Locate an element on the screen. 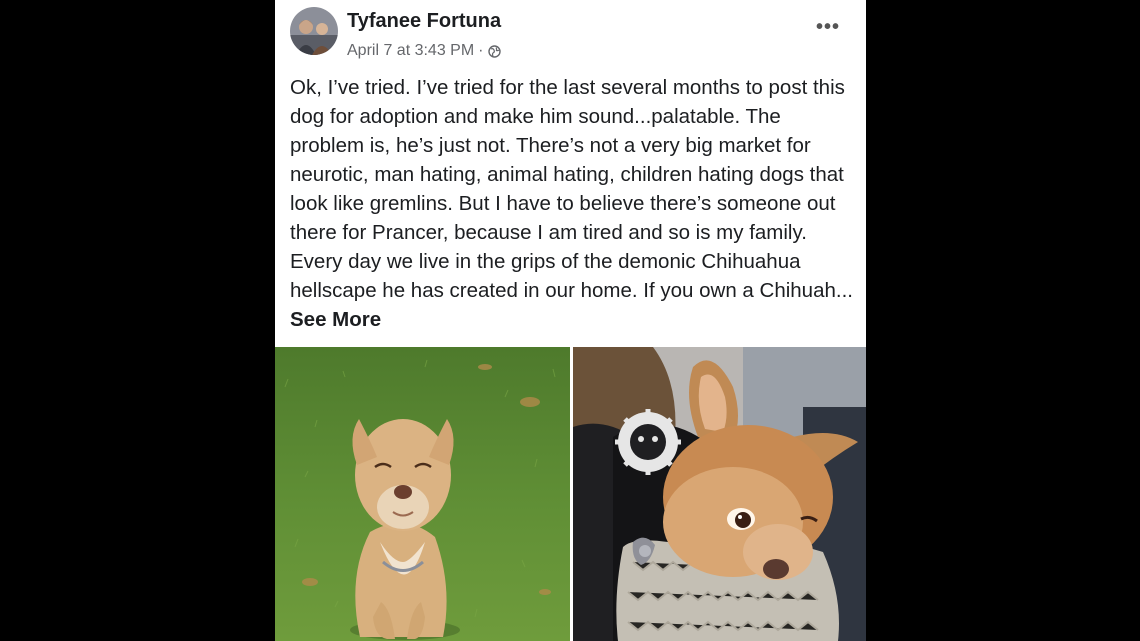 The height and width of the screenshot is (641, 1140). author-name: Tyfanee Fortuna is located at coordinates (424, 21).